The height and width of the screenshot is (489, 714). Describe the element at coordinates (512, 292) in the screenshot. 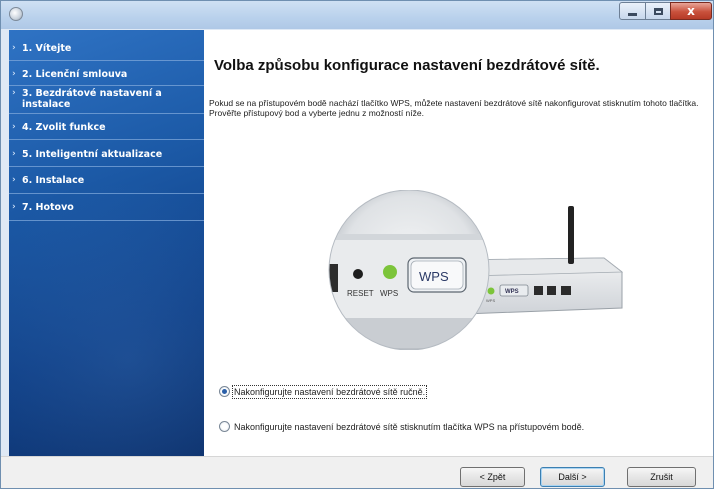

I see `router-wps-button-text: WPS` at that location.